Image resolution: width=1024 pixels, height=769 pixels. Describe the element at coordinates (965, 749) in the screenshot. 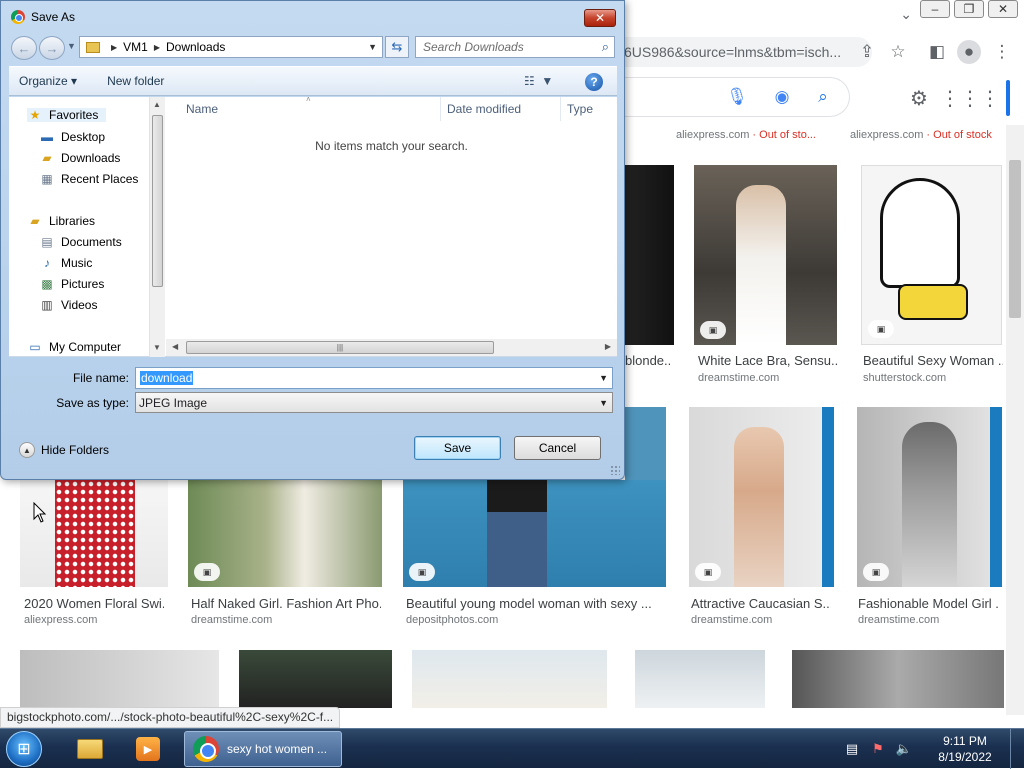

I see `clock: 9:11 PM 8/19/2022` at that location.